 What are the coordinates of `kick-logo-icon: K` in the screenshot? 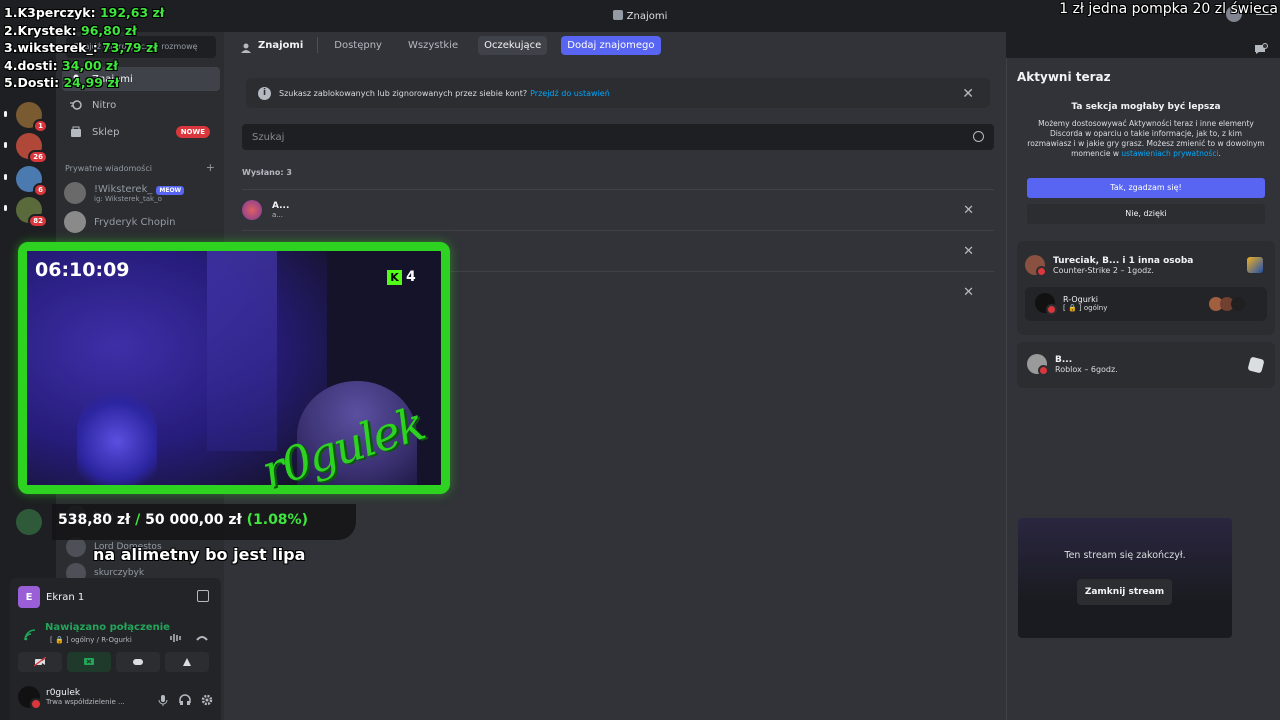 It's located at (394, 277).